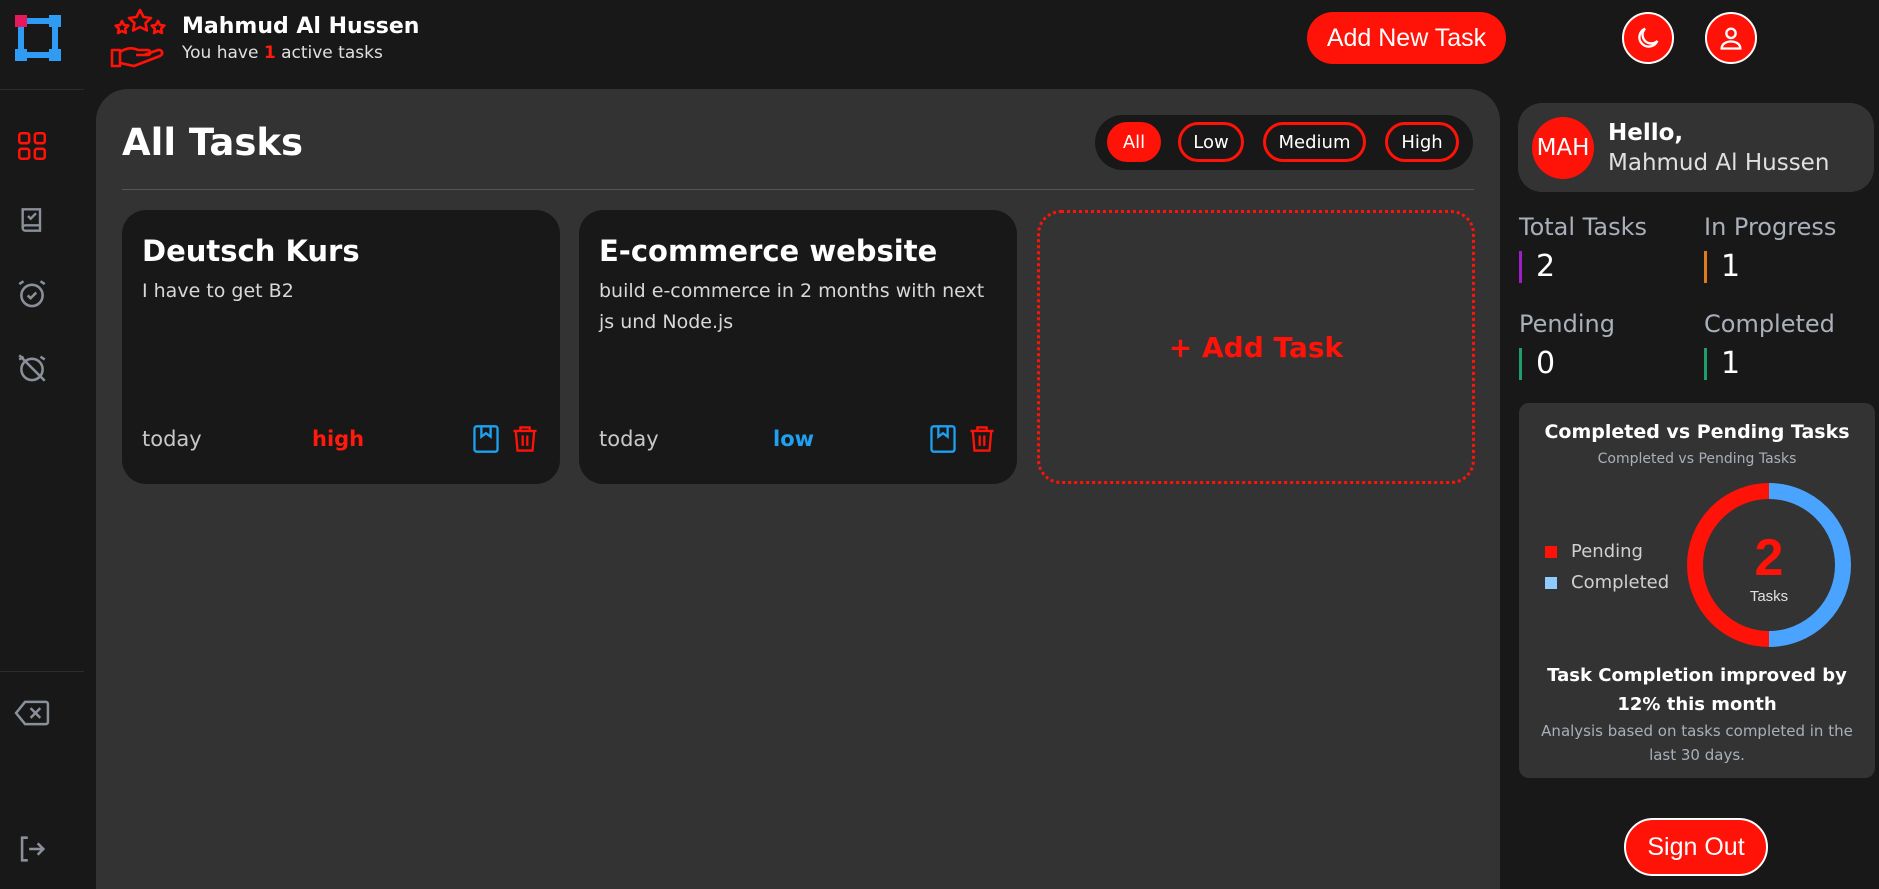 The height and width of the screenshot is (889, 1879). I want to click on moon-icon, so click(1648, 37).